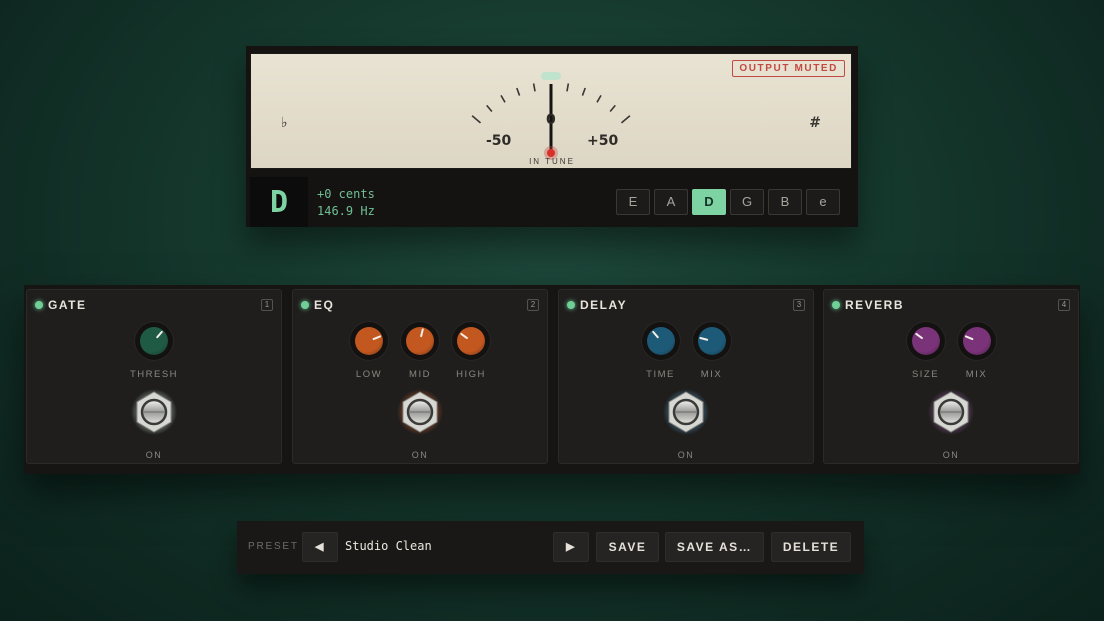  What do you see at coordinates (785, 202) in the screenshot?
I see `string-button-B: B` at bounding box center [785, 202].